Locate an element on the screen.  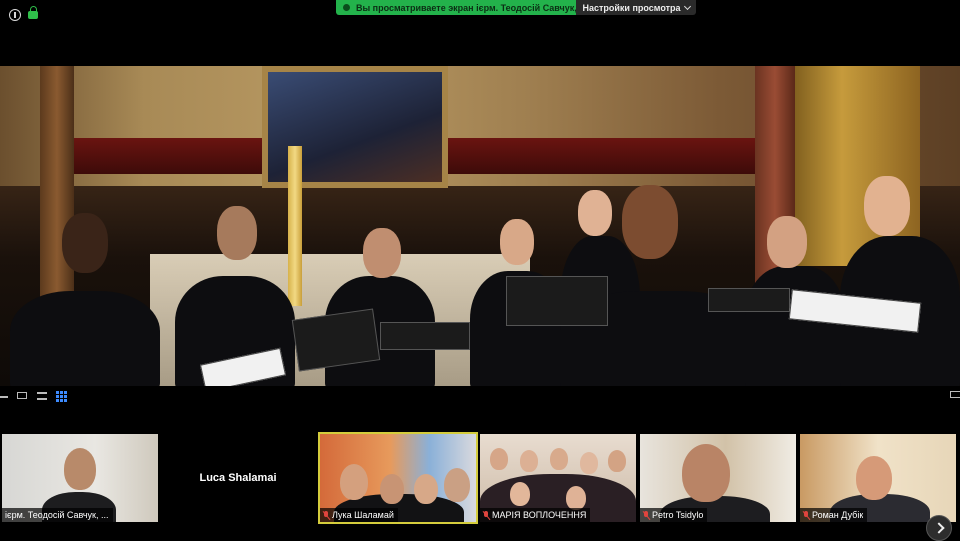
participant-name: Лука Шаламай is located at coordinates (363, 515).